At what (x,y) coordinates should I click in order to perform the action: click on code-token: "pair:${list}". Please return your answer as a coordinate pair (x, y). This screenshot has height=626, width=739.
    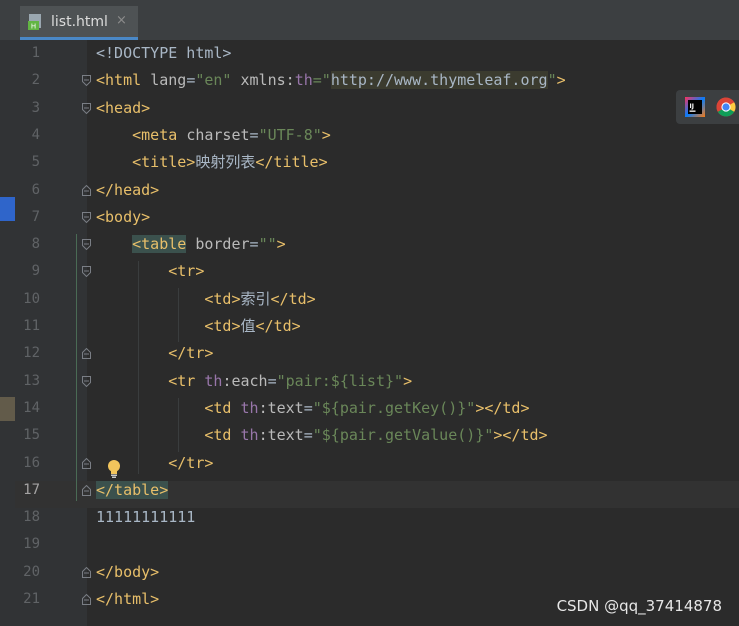
    Looking at the image, I should click on (340, 380).